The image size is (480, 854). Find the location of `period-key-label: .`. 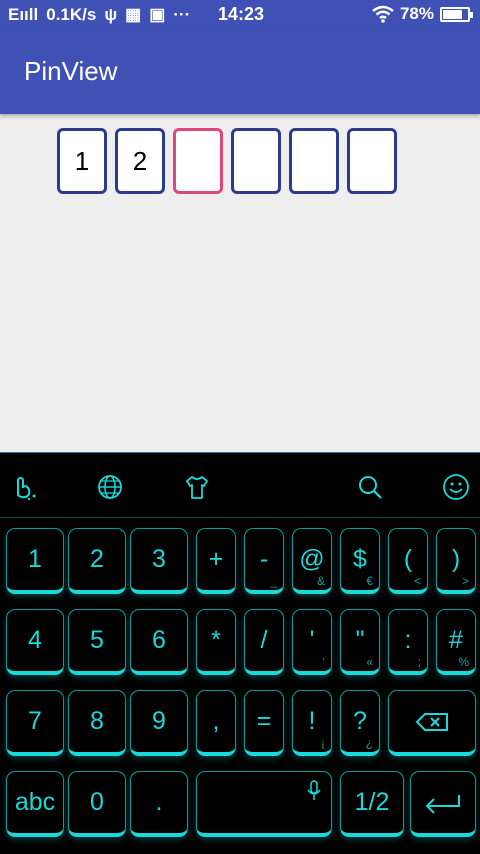

period-key-label: . is located at coordinates (159, 802).